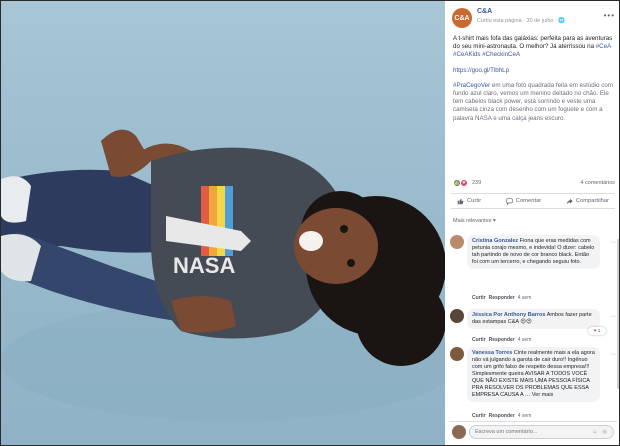 The height and width of the screenshot is (446, 620). What do you see at coordinates (471, 85) in the screenshot?
I see `pracegover-hashtag: #PraCegoVer` at bounding box center [471, 85].